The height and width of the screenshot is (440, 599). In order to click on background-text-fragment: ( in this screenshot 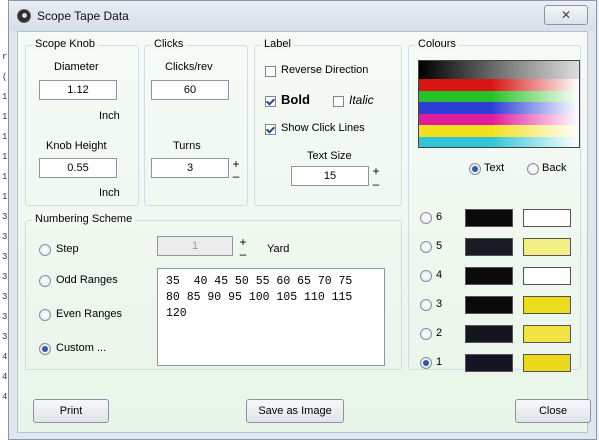, I will do `click(5, 77)`.